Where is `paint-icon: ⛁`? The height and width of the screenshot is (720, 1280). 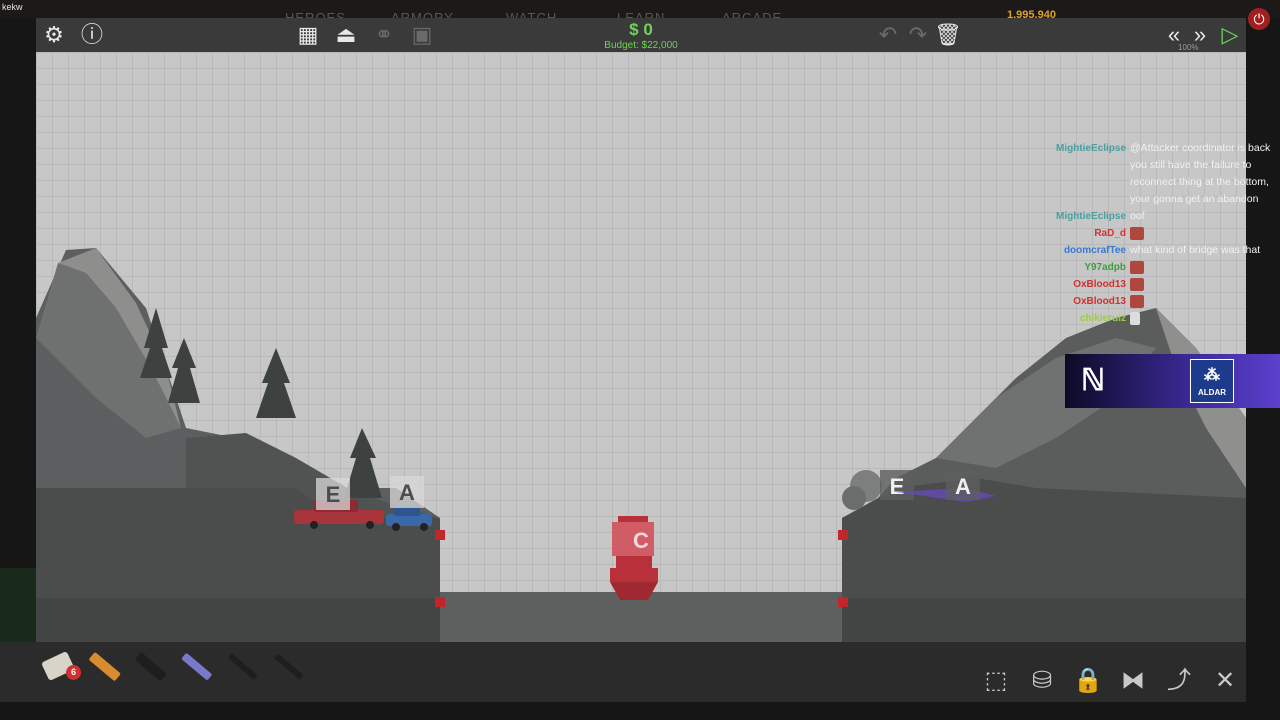
paint-icon: ⛁ is located at coordinates (1042, 681).